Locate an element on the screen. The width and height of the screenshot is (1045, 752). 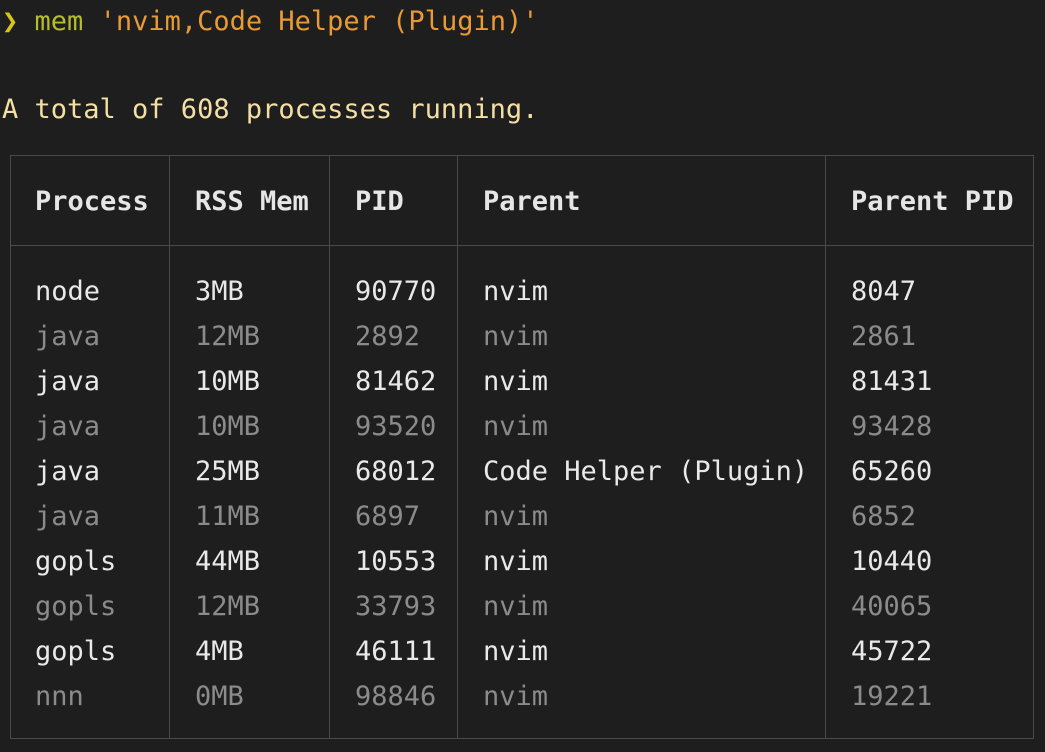
table-row: java 10MB 93520 nvim 93428 is located at coordinates (522, 426).